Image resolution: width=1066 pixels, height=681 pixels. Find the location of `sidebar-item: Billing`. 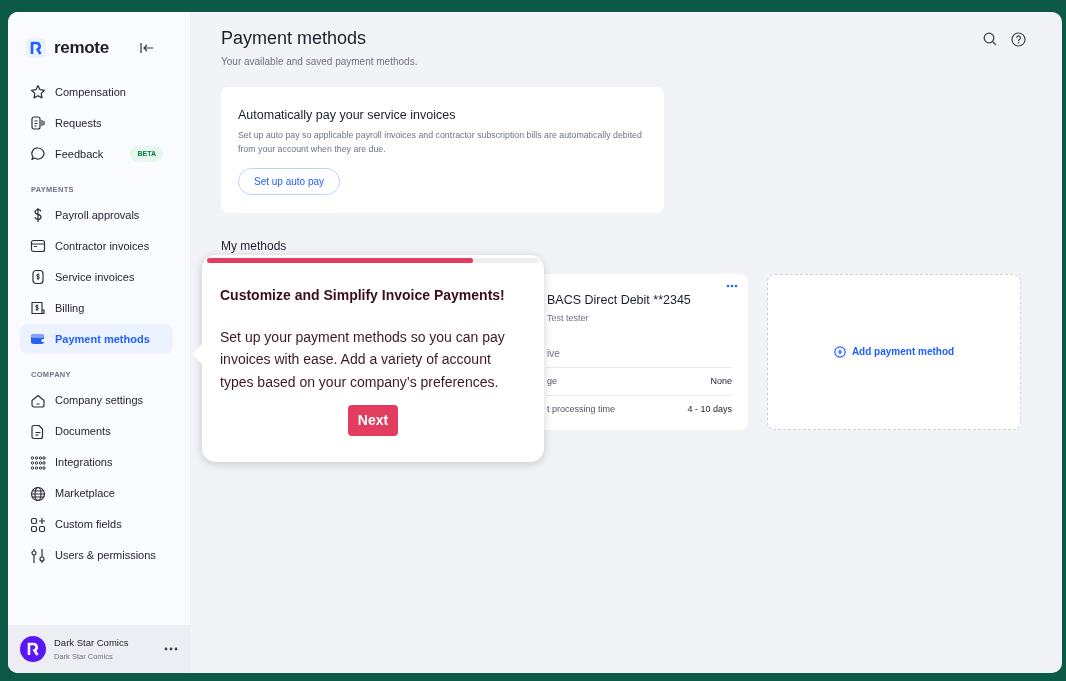

sidebar-item: Billing is located at coordinates (96, 308).